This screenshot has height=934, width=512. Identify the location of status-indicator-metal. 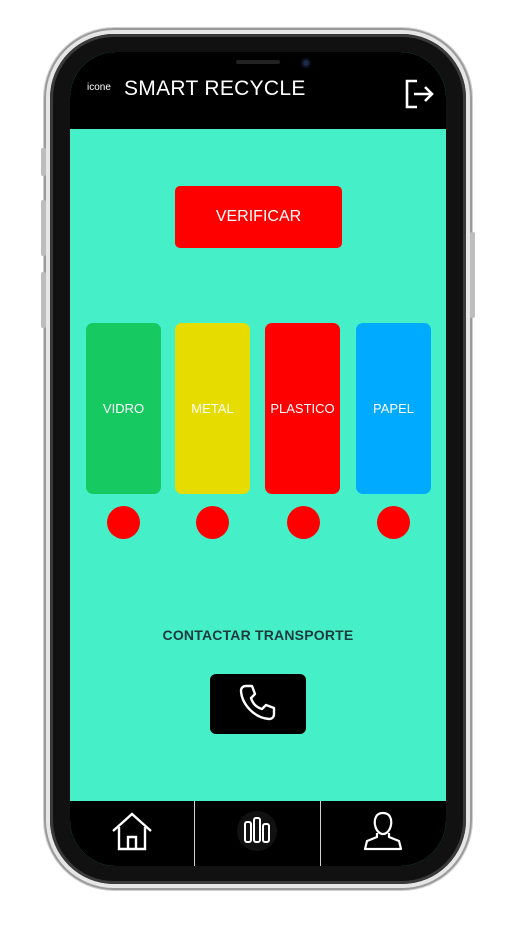
(212, 522).